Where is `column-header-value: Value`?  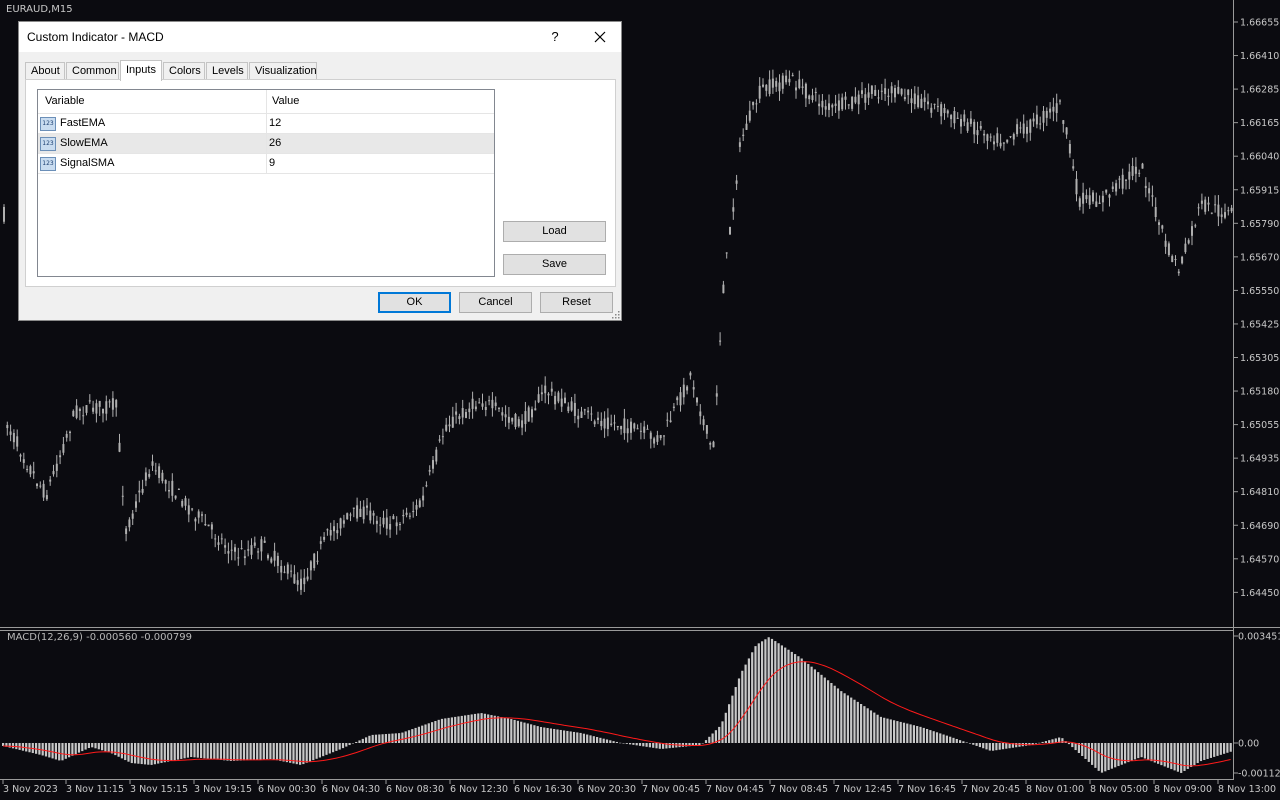 column-header-value: Value is located at coordinates (285, 101).